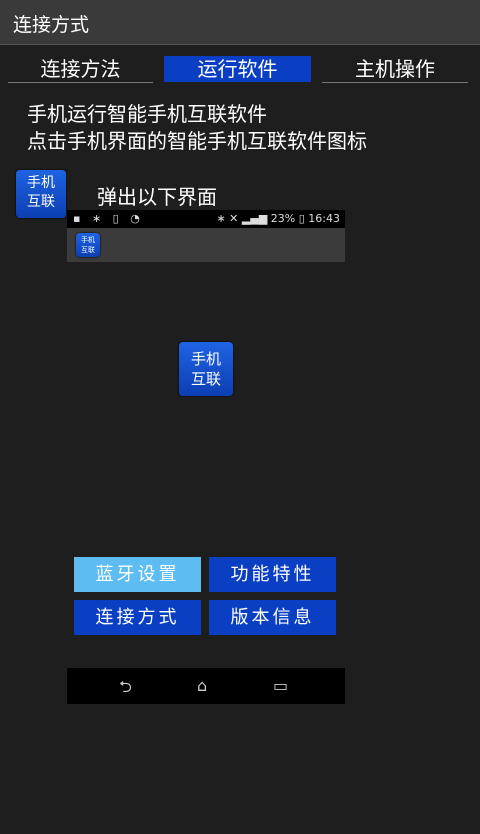 Image resolution: width=480 pixels, height=834 pixels. I want to click on title-bar: 连接方式, so click(240, 22).